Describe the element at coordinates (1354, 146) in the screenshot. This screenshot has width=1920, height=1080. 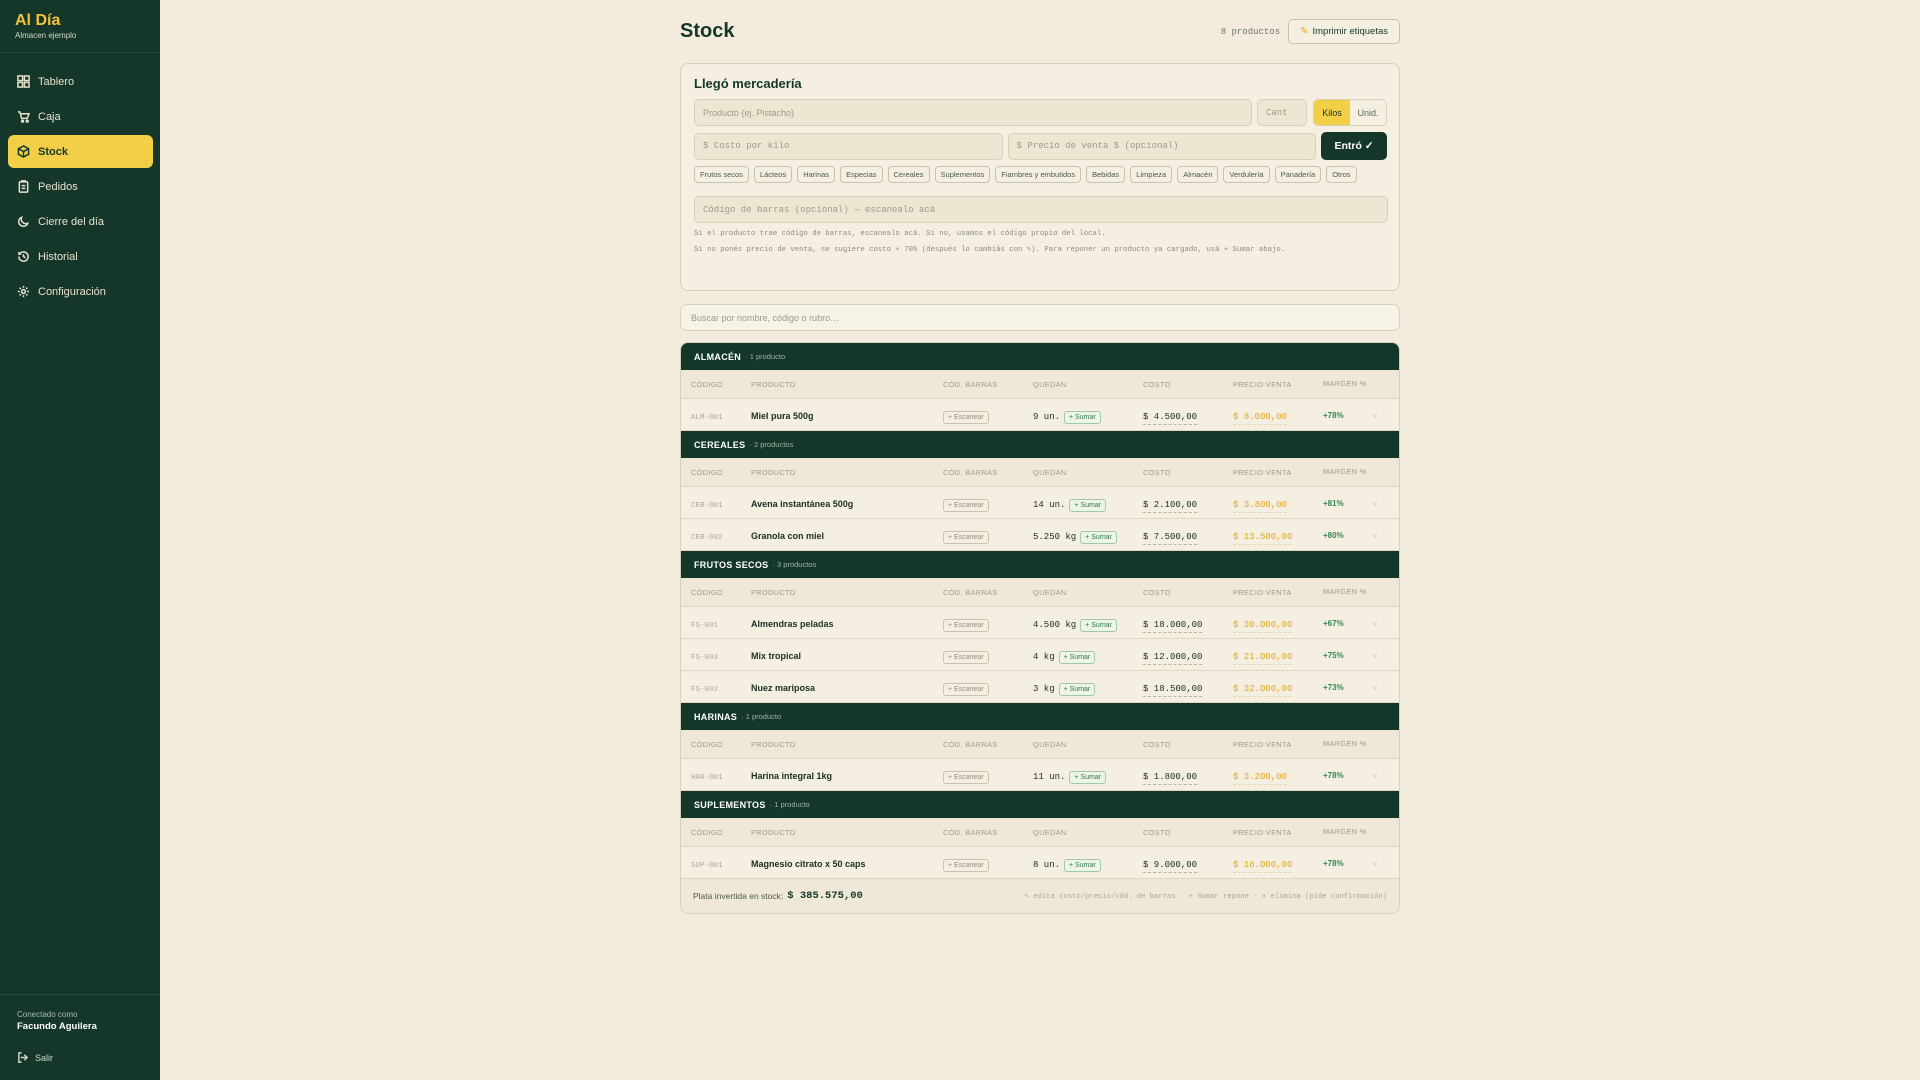
I see `submit-button: Entró ✓` at that location.